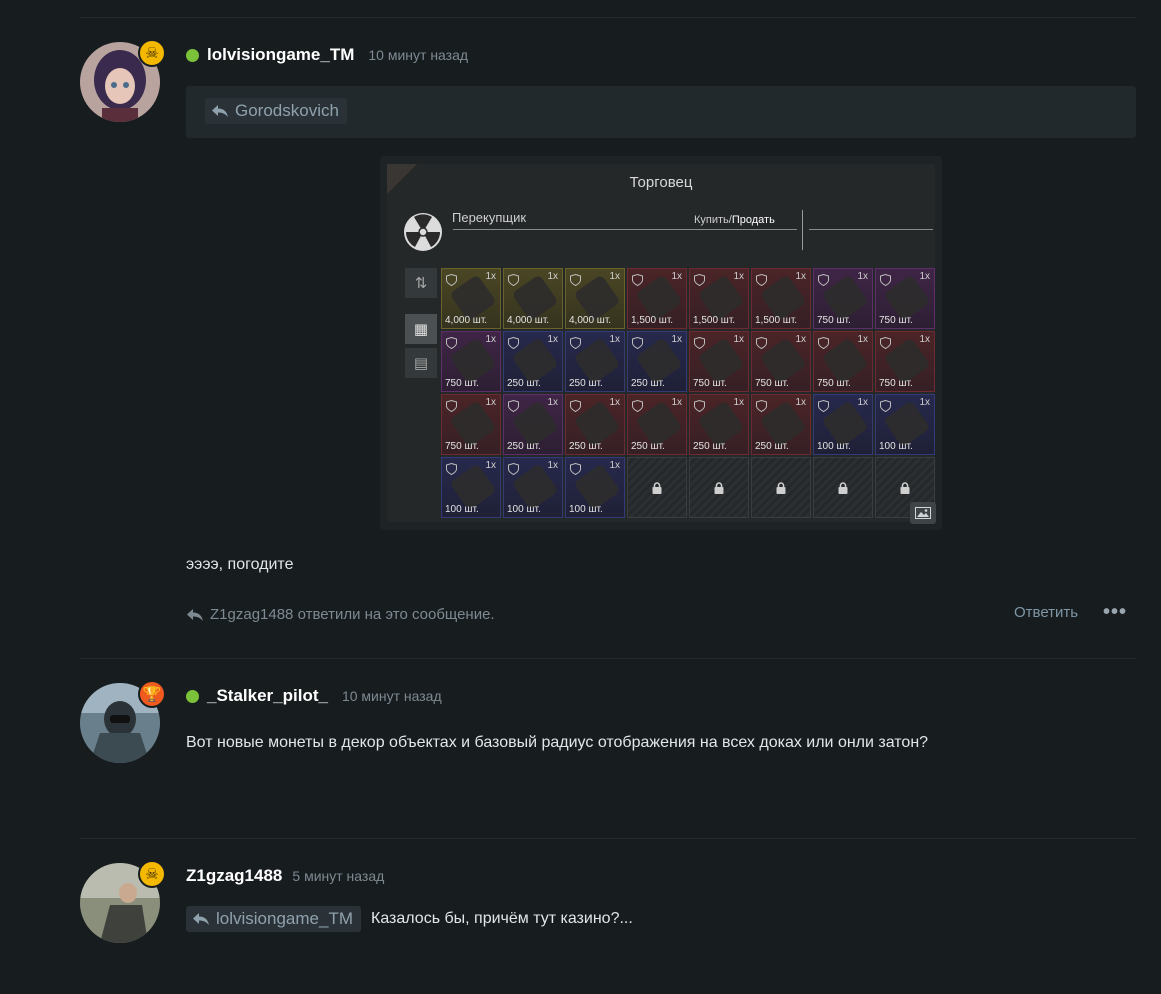 The image size is (1161, 994). What do you see at coordinates (267, 696) in the screenshot?
I see `username: _Stalker_pilot_` at bounding box center [267, 696].